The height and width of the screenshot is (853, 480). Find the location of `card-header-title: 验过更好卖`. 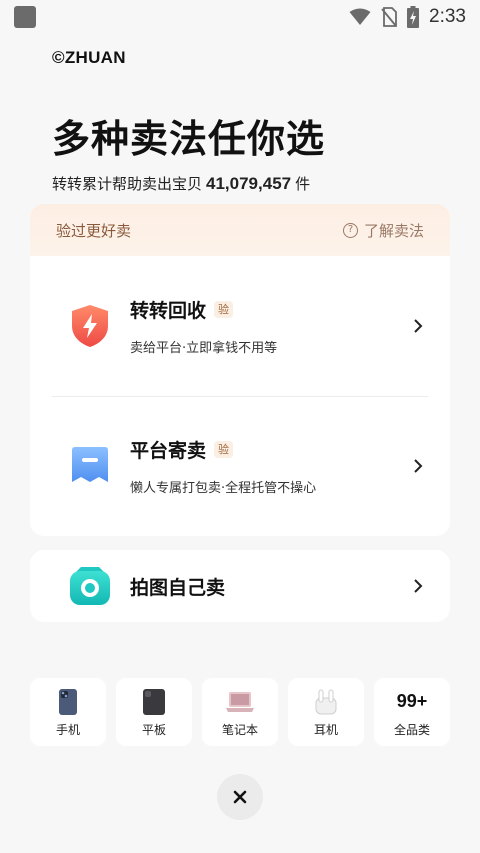

card-header-title: 验过更好卖 is located at coordinates (94, 230).